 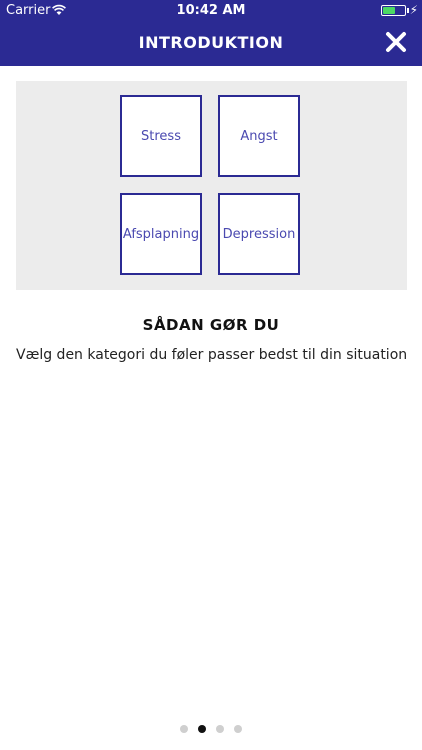 What do you see at coordinates (211, 729) in the screenshot?
I see `page-indicator` at bounding box center [211, 729].